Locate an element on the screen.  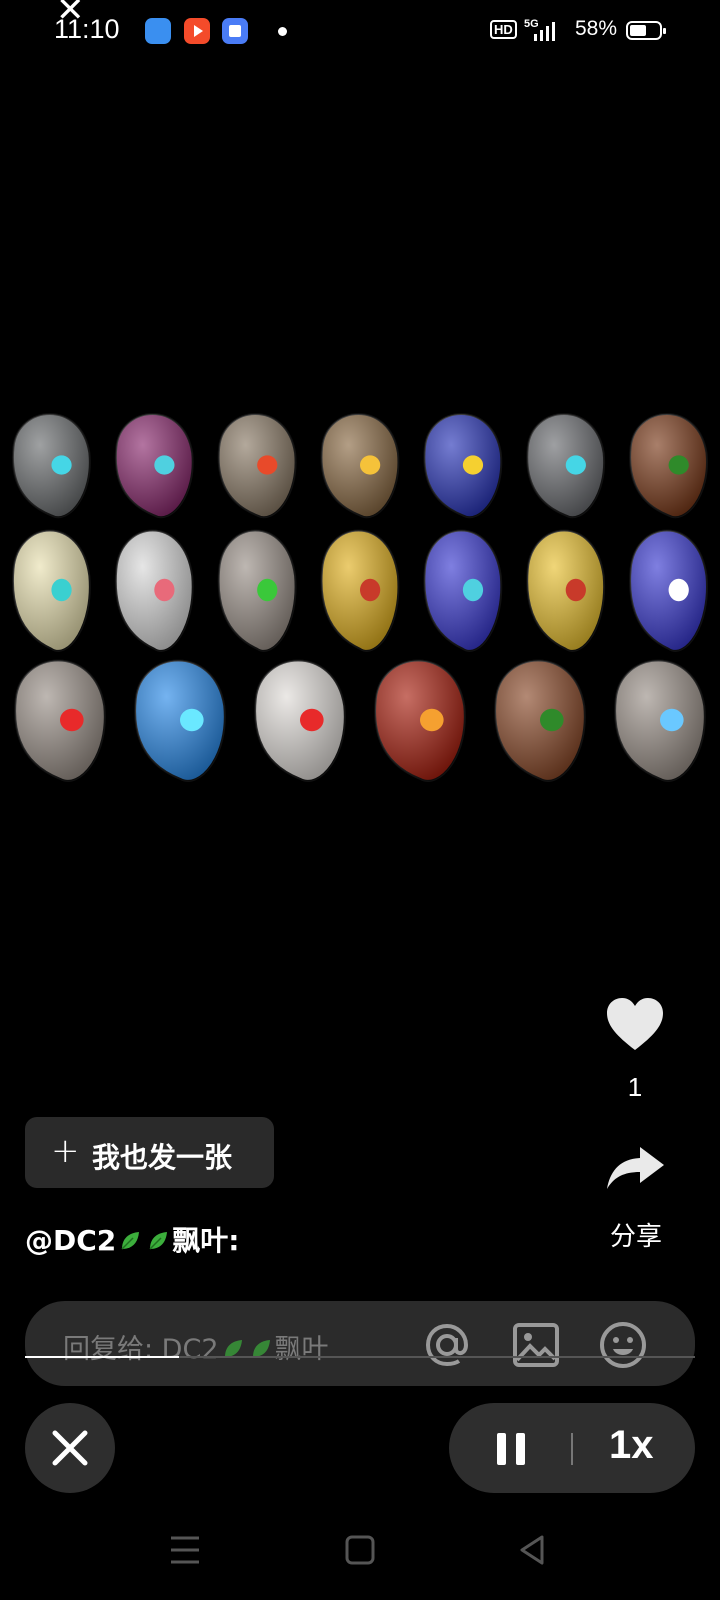
like-heart-icon is located at coordinates (635, 1025).